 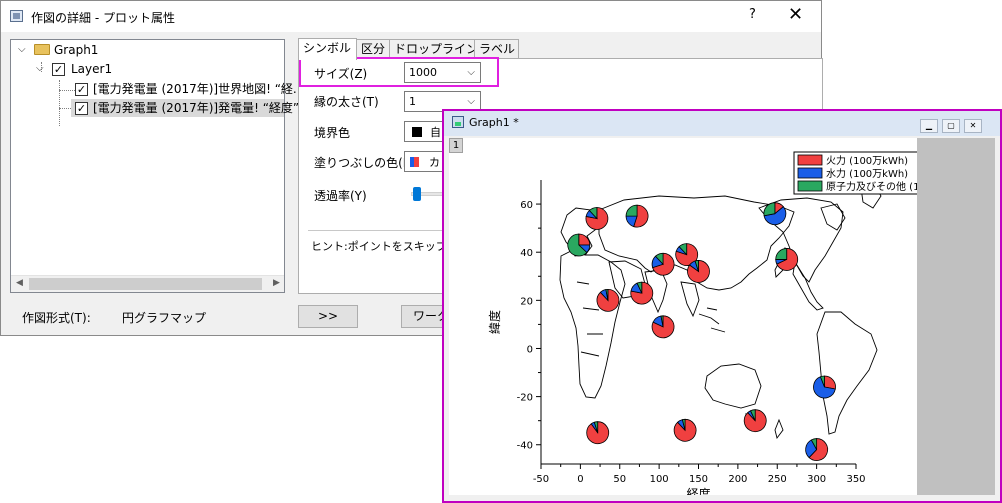 What do you see at coordinates (855, 479) in the screenshot?
I see `x-tick-label: 350` at bounding box center [855, 479].